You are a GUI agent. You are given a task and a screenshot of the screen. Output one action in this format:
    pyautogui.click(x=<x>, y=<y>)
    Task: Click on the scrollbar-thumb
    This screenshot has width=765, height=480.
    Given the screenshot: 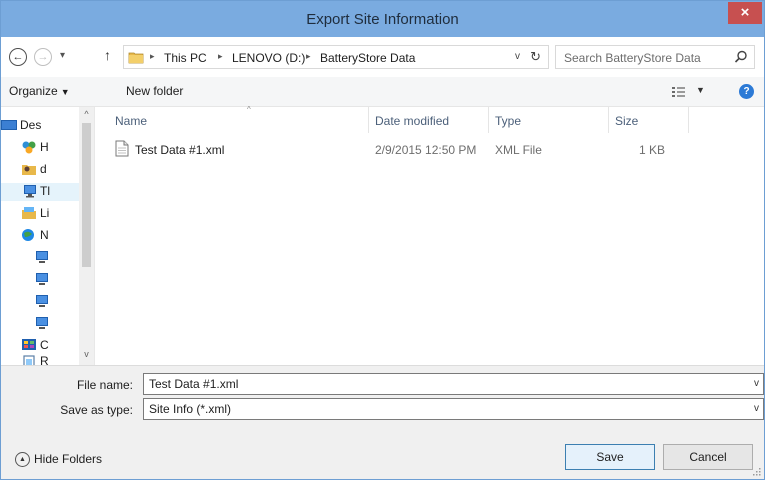 What is the action you would take?
    pyautogui.click(x=86, y=195)
    